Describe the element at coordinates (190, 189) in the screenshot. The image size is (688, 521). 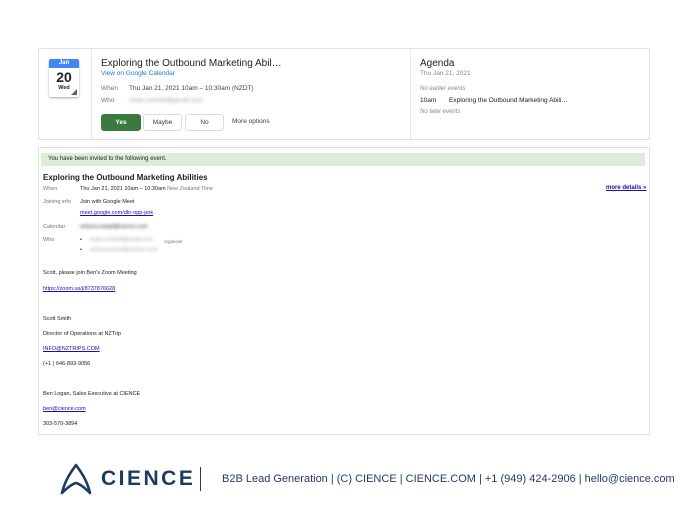
I see `when-timezone: New Zealand Time` at that location.